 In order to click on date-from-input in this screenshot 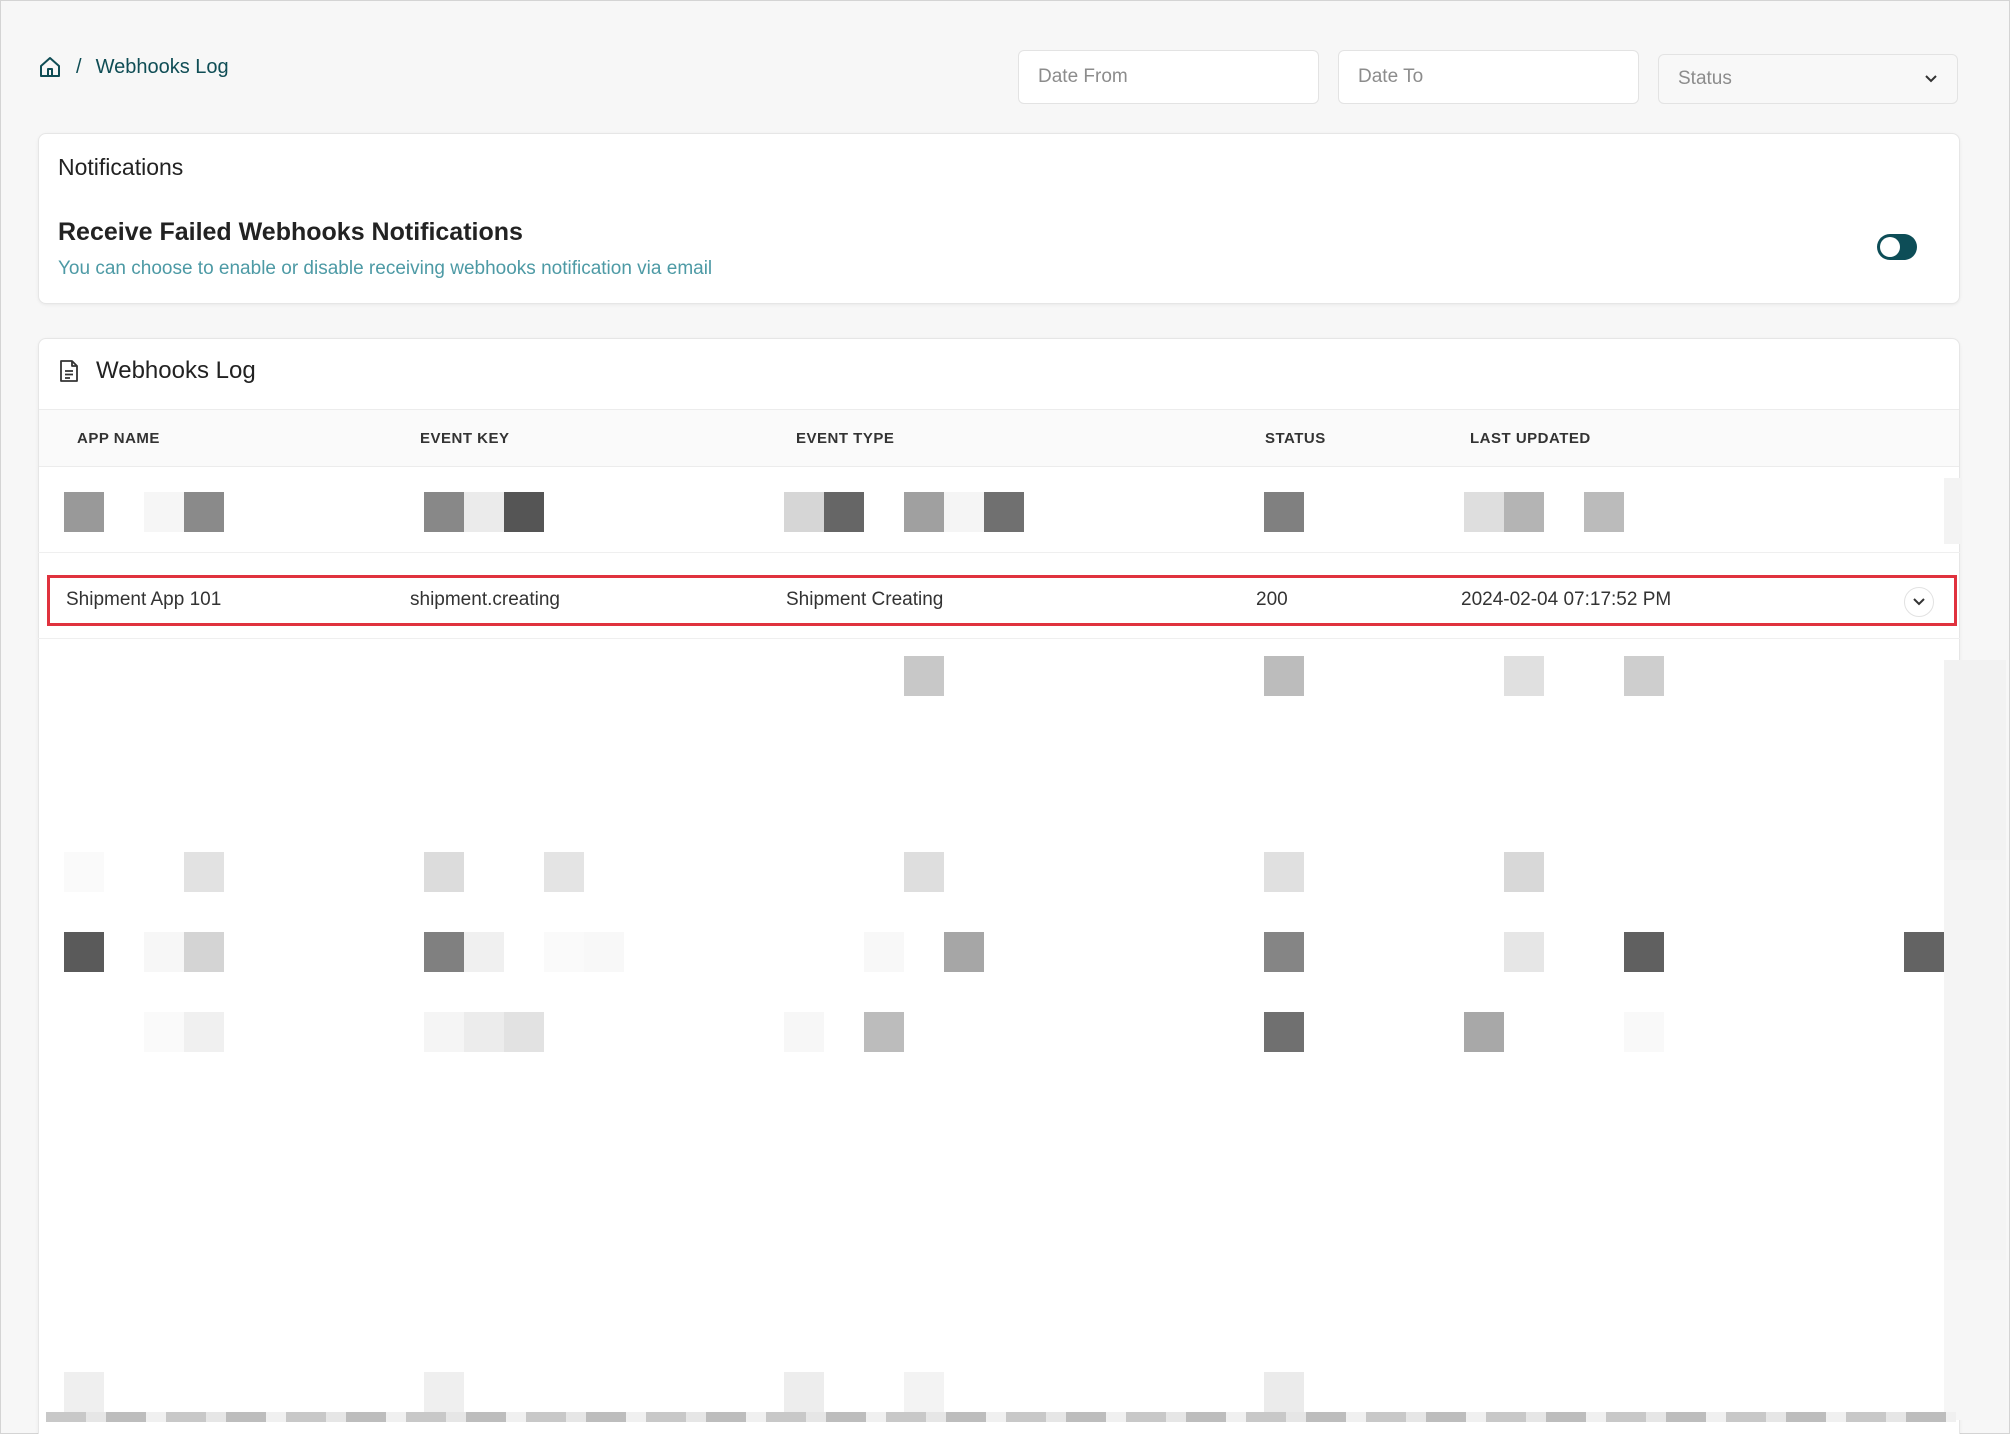, I will do `click(1168, 77)`.